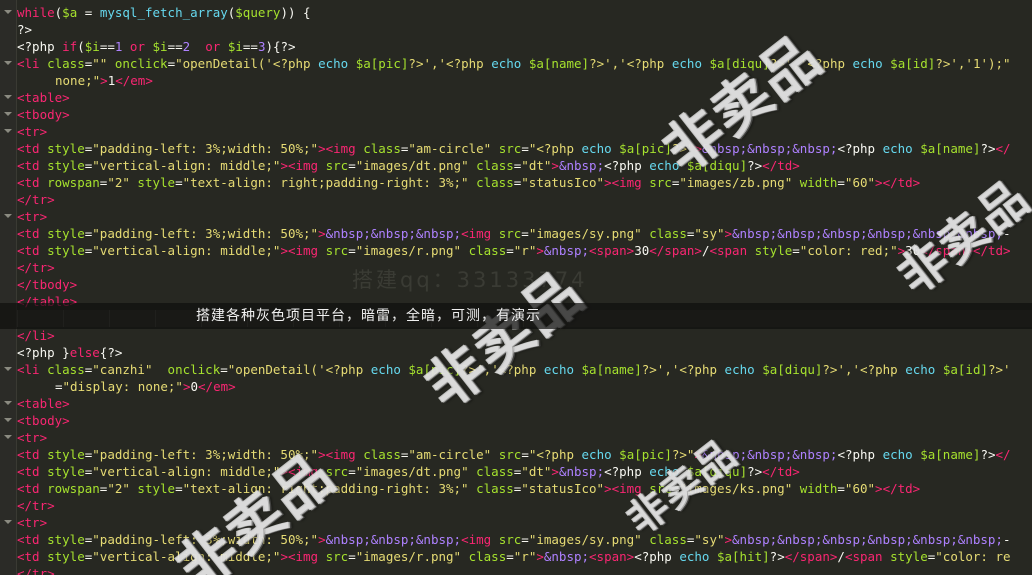  Describe the element at coordinates (1006, 539) in the screenshot. I see `code-token: -` at that location.